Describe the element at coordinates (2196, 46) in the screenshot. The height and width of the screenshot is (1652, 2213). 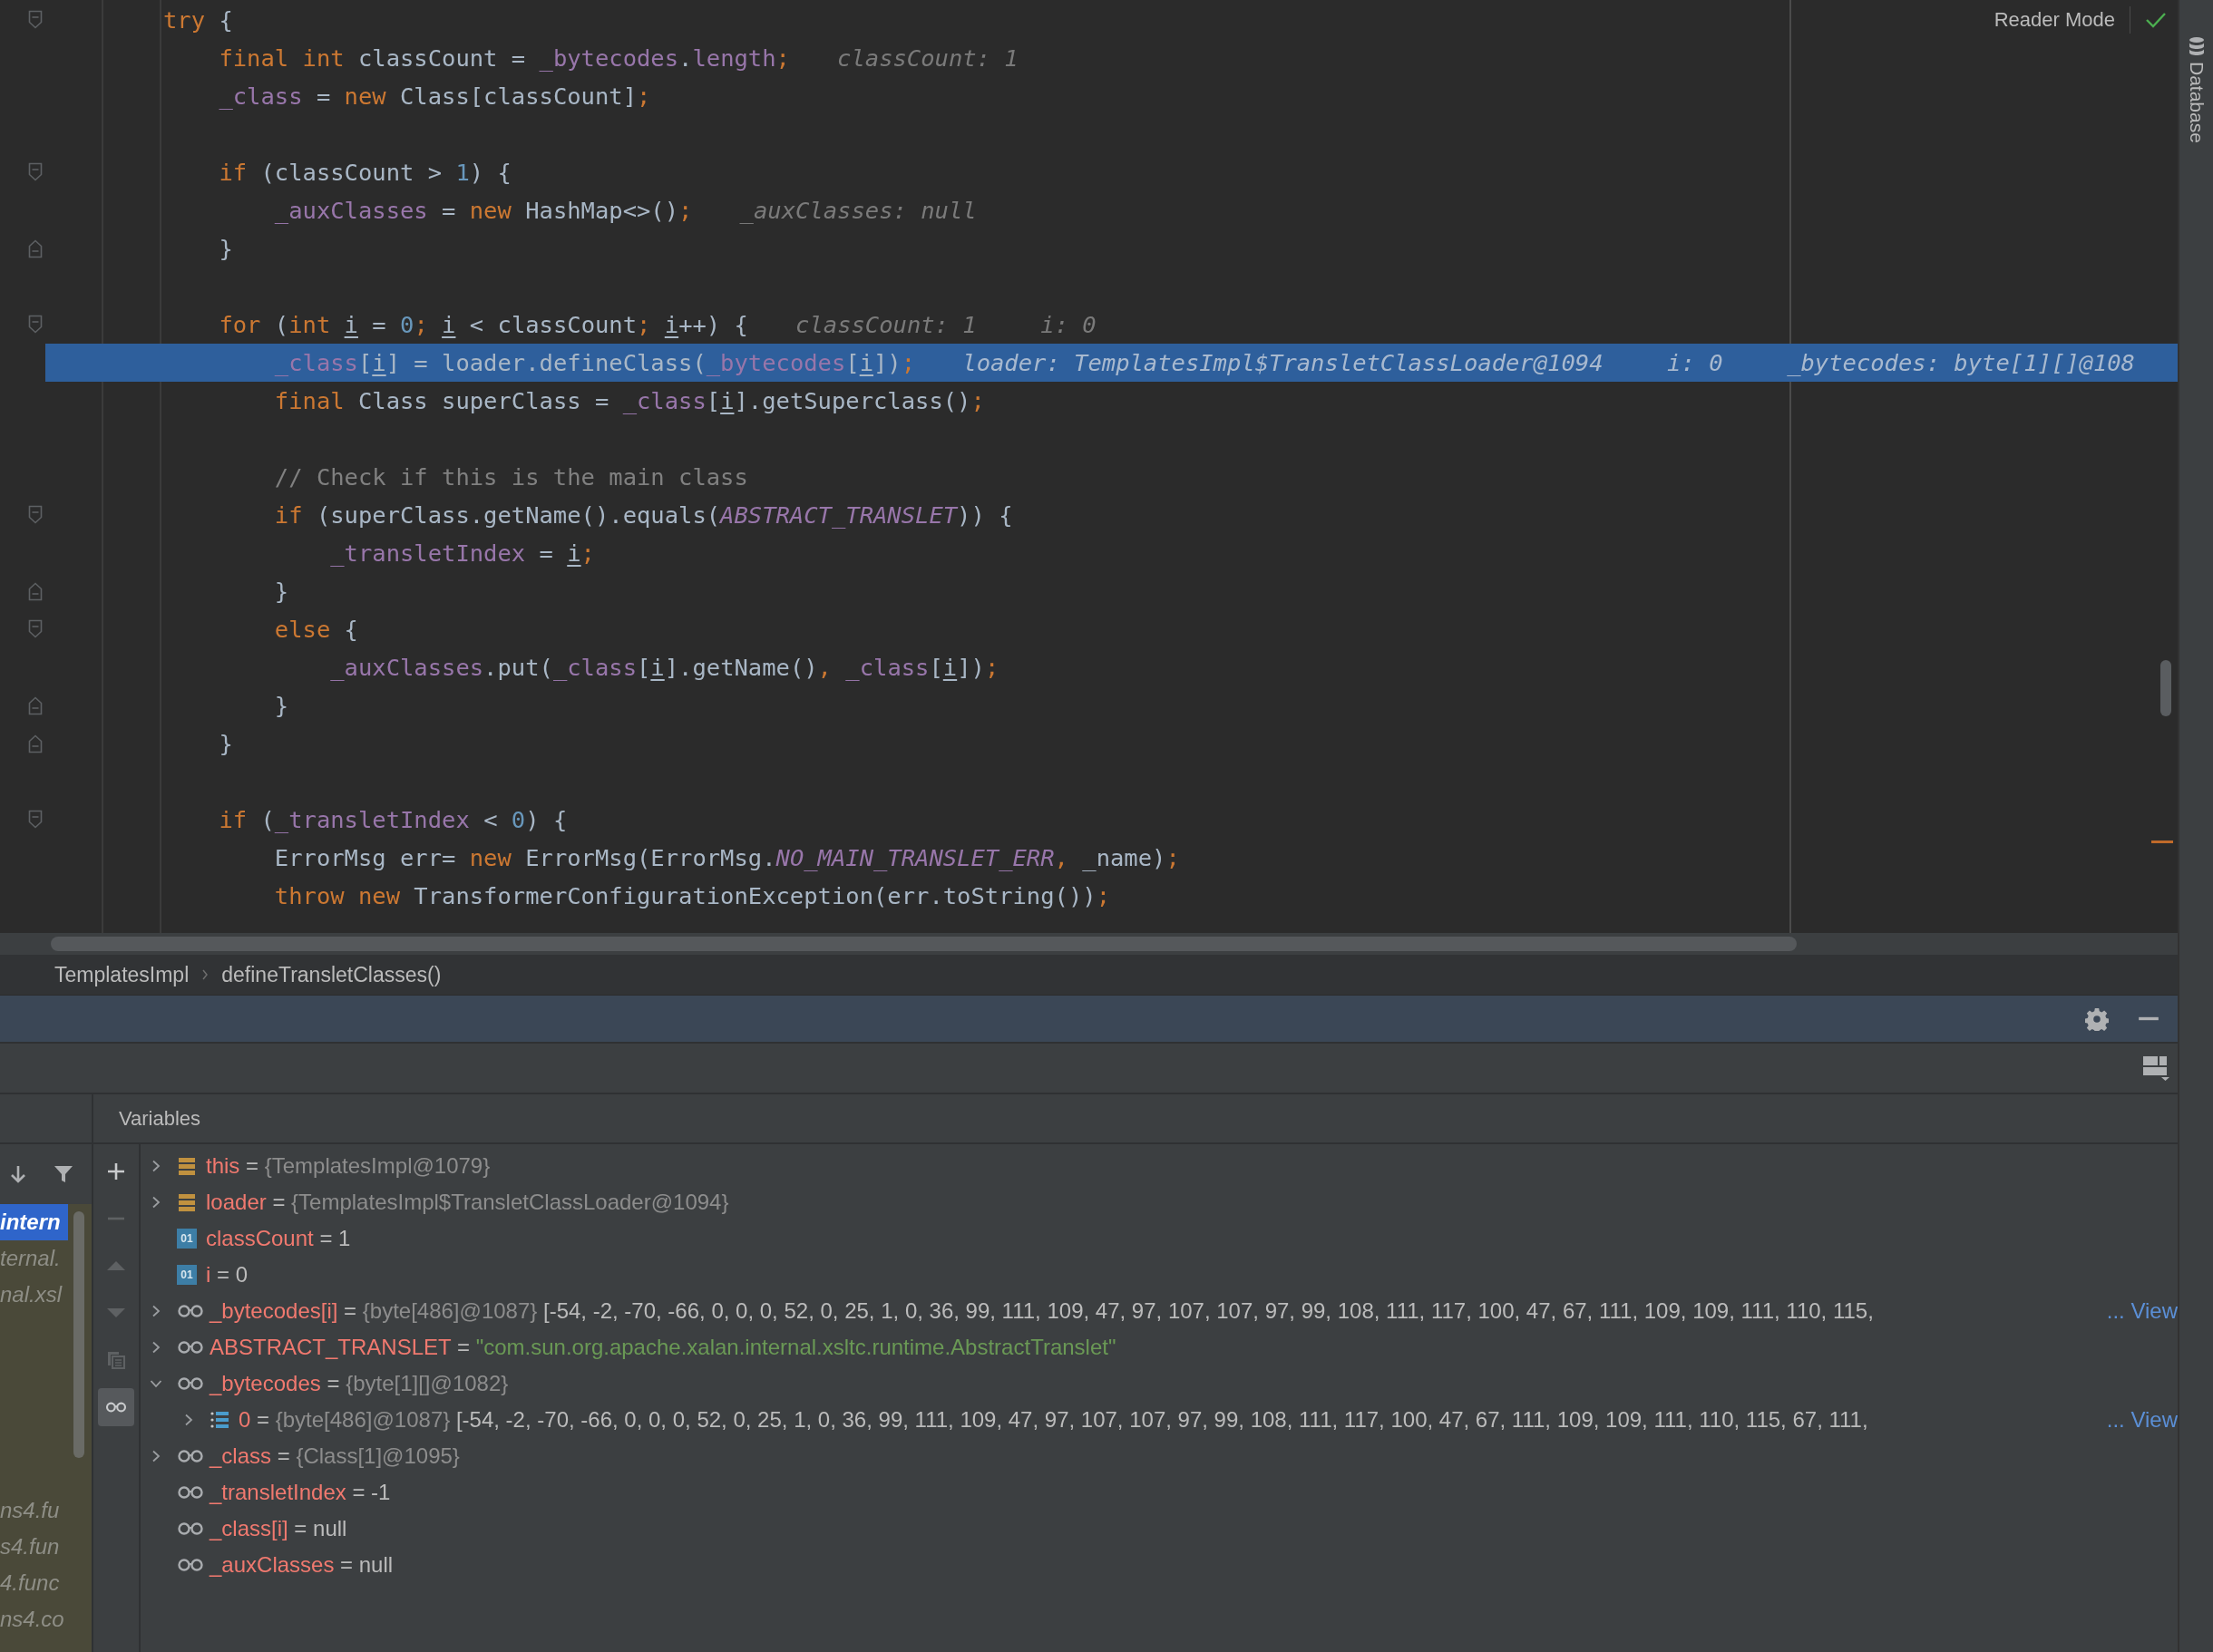
I see `database-icon` at that location.